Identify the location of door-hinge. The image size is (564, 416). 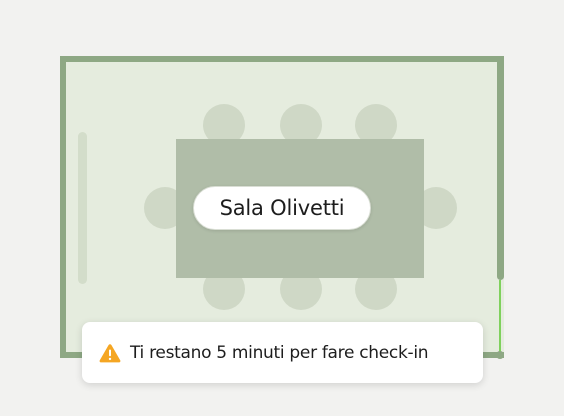
(500, 355).